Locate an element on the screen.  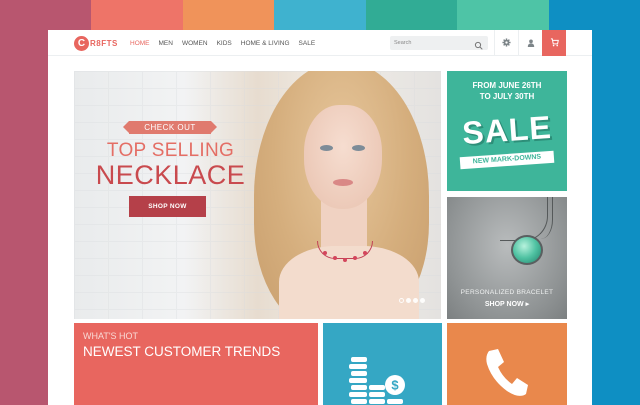
phone-tile is located at coordinates (507, 364).